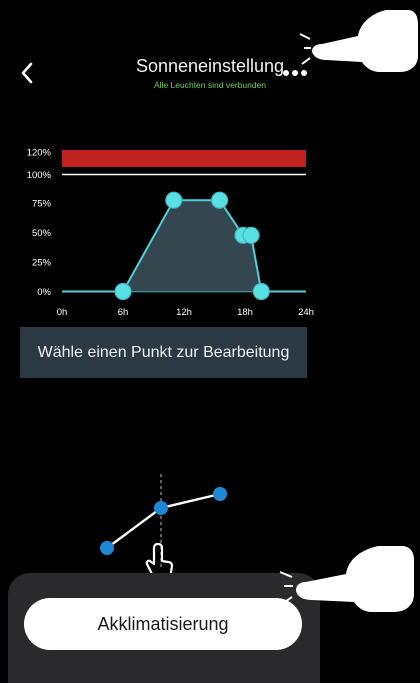  What do you see at coordinates (39, 175) in the screenshot?
I see `y-tick-label: 100%` at bounding box center [39, 175].